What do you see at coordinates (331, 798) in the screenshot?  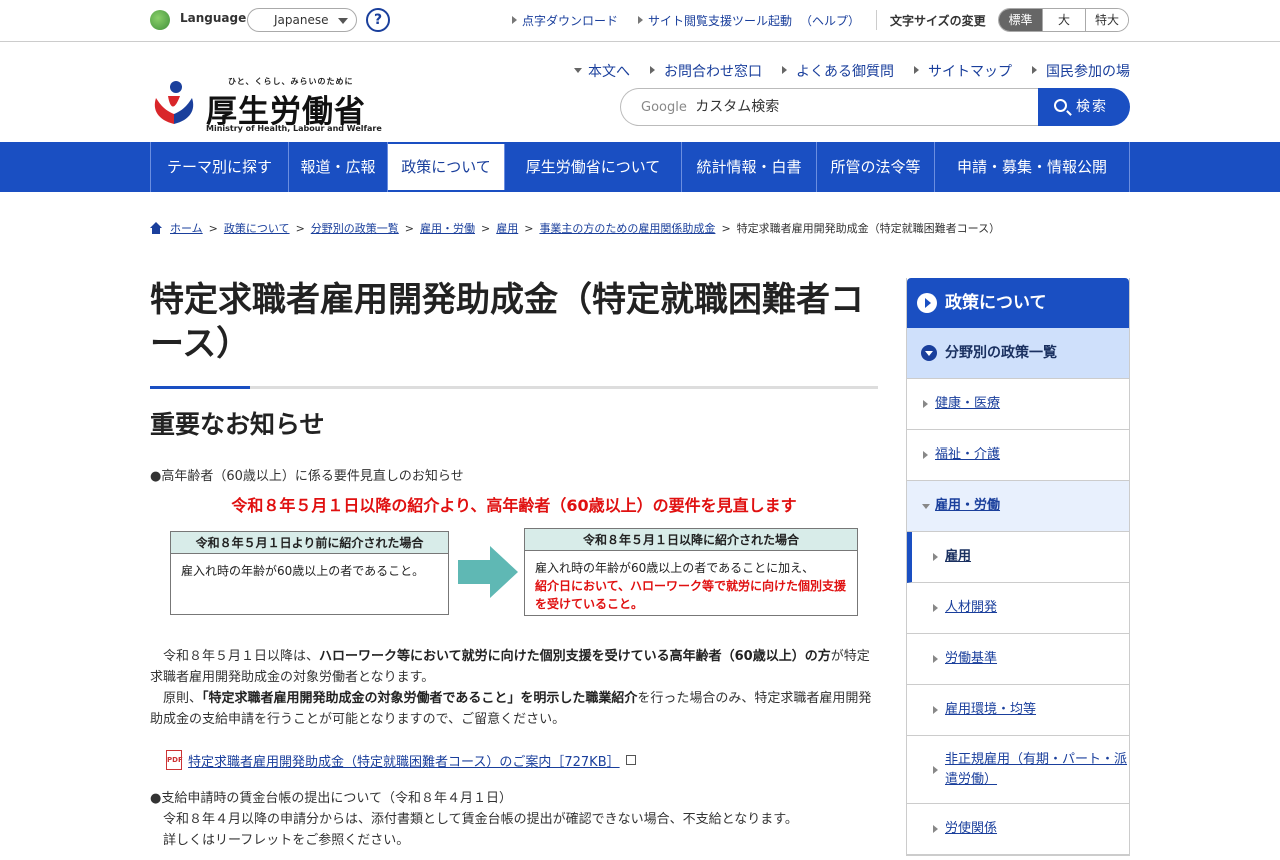 I see `wage-ledger-heading: ●支給申請時の賃金台帳の提出について（令和８年４月１日）` at bounding box center [331, 798].